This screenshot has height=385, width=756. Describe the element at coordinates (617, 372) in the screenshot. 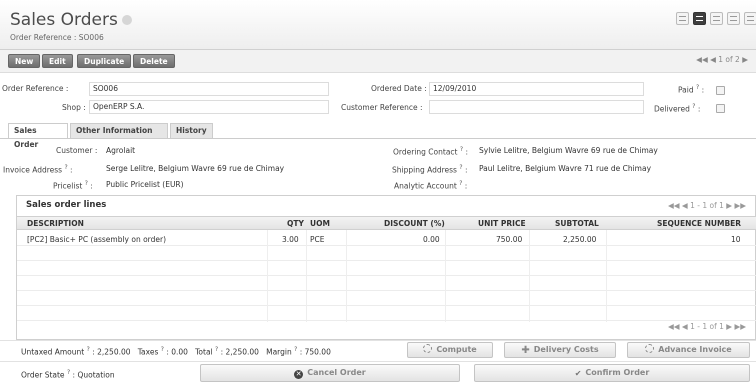

I see `confirm-order-label: Confirm Order` at that location.